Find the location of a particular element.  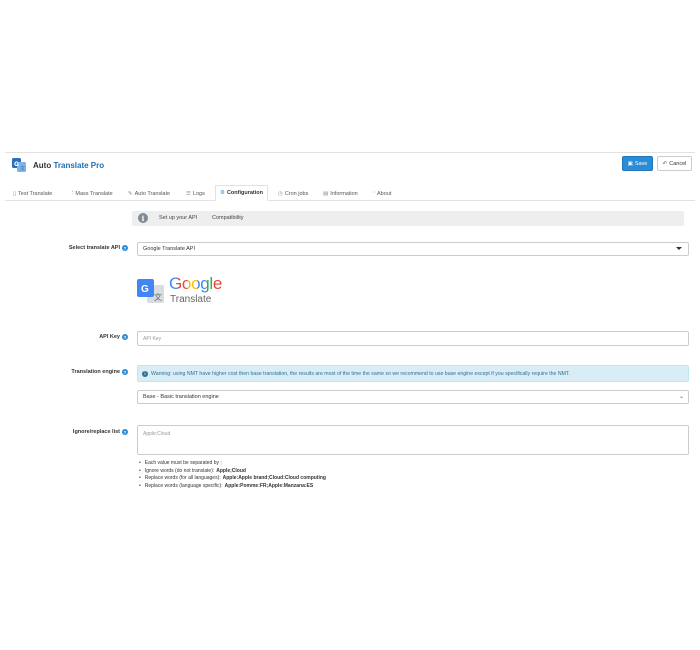

save-button: ▣ Save is located at coordinates (637, 163).